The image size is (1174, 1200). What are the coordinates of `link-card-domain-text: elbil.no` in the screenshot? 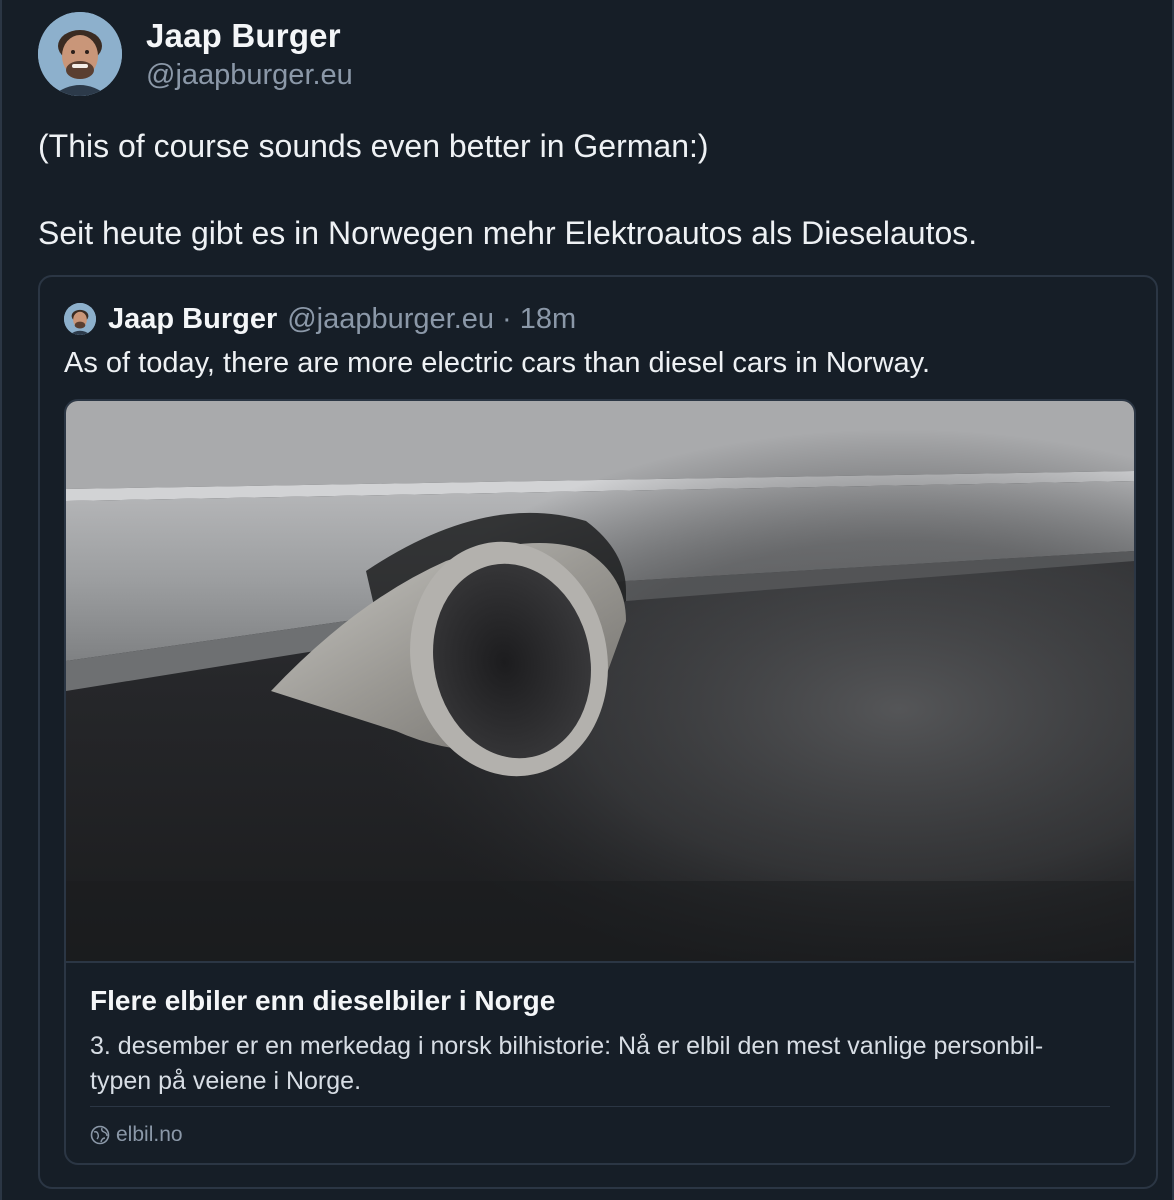 It's located at (149, 1134).